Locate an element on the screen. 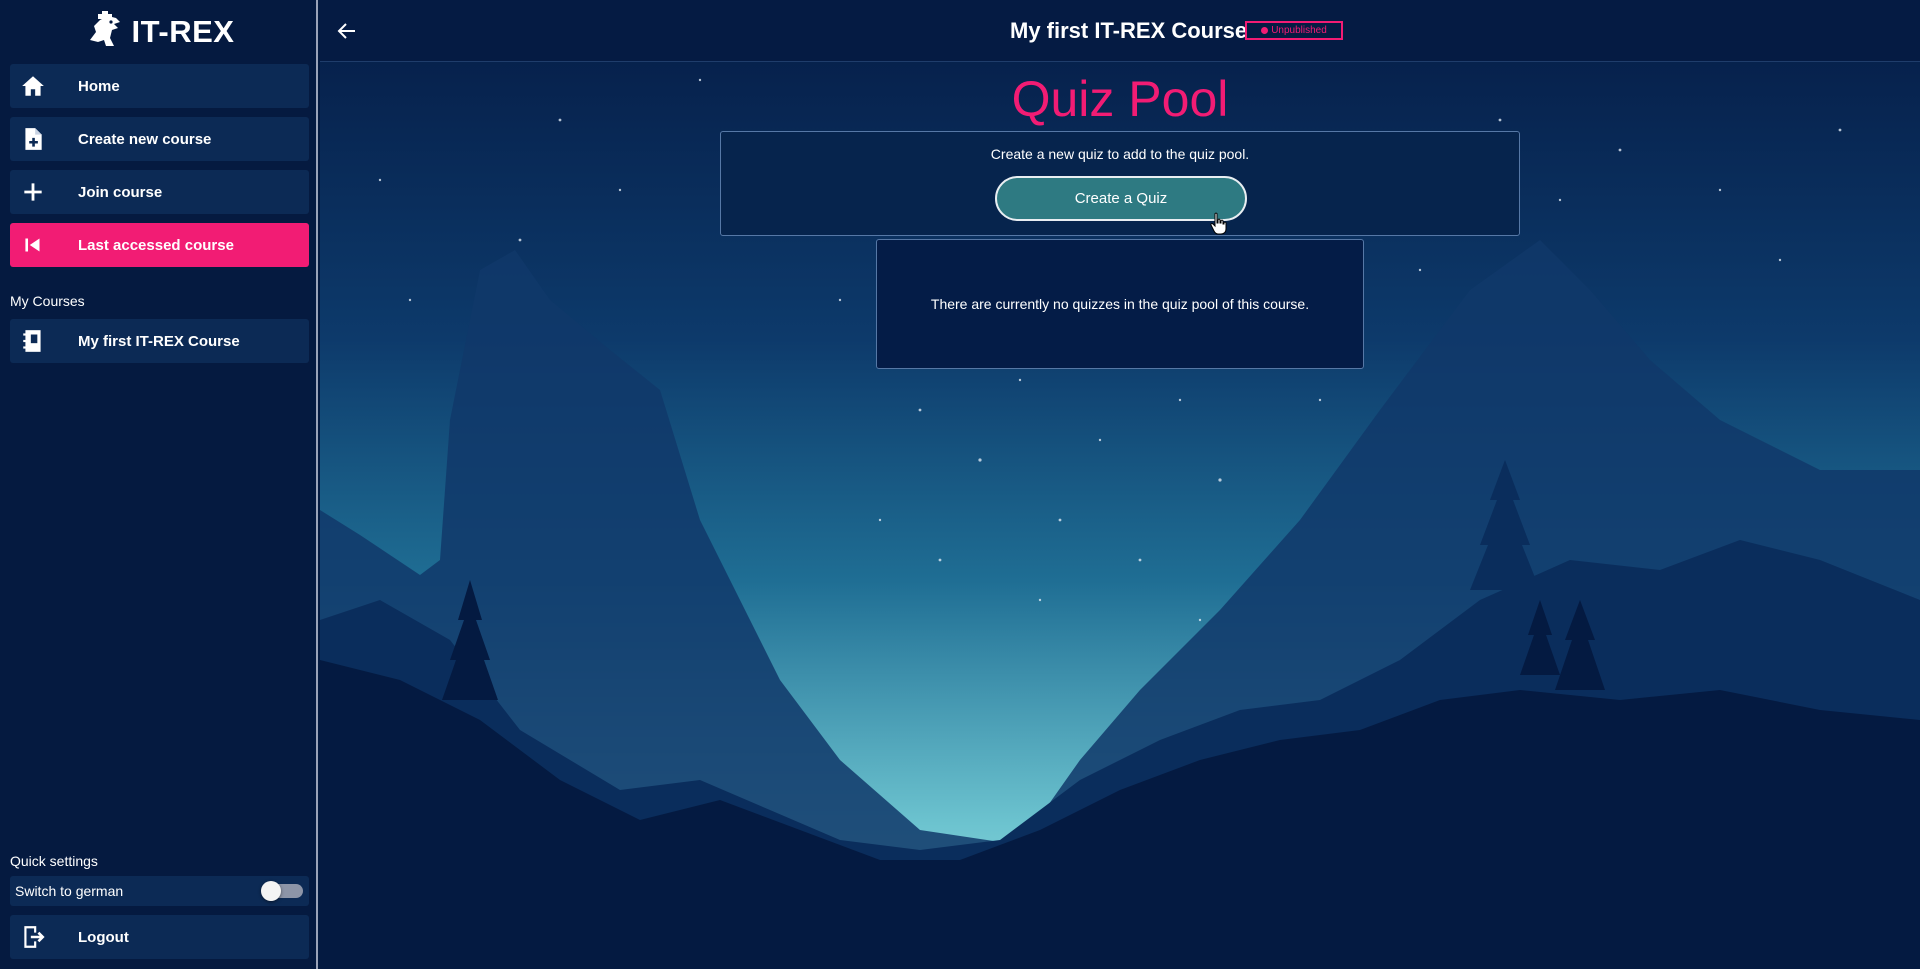  language-toggle-label: Switch to german is located at coordinates (69, 891).